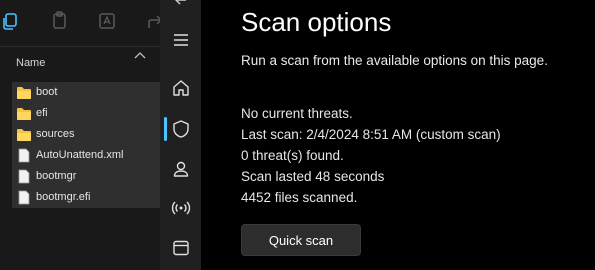 The height and width of the screenshot is (270, 595). Describe the element at coordinates (181, 169) in the screenshot. I see `account-icon` at that location.